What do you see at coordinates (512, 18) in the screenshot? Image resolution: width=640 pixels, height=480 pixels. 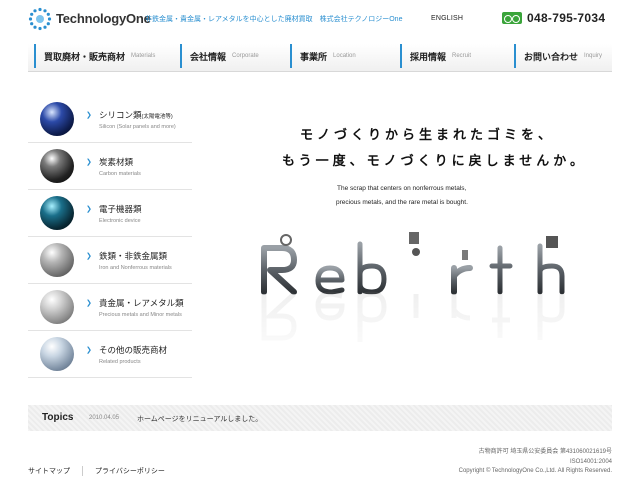 I see `free-dial-icon` at bounding box center [512, 18].